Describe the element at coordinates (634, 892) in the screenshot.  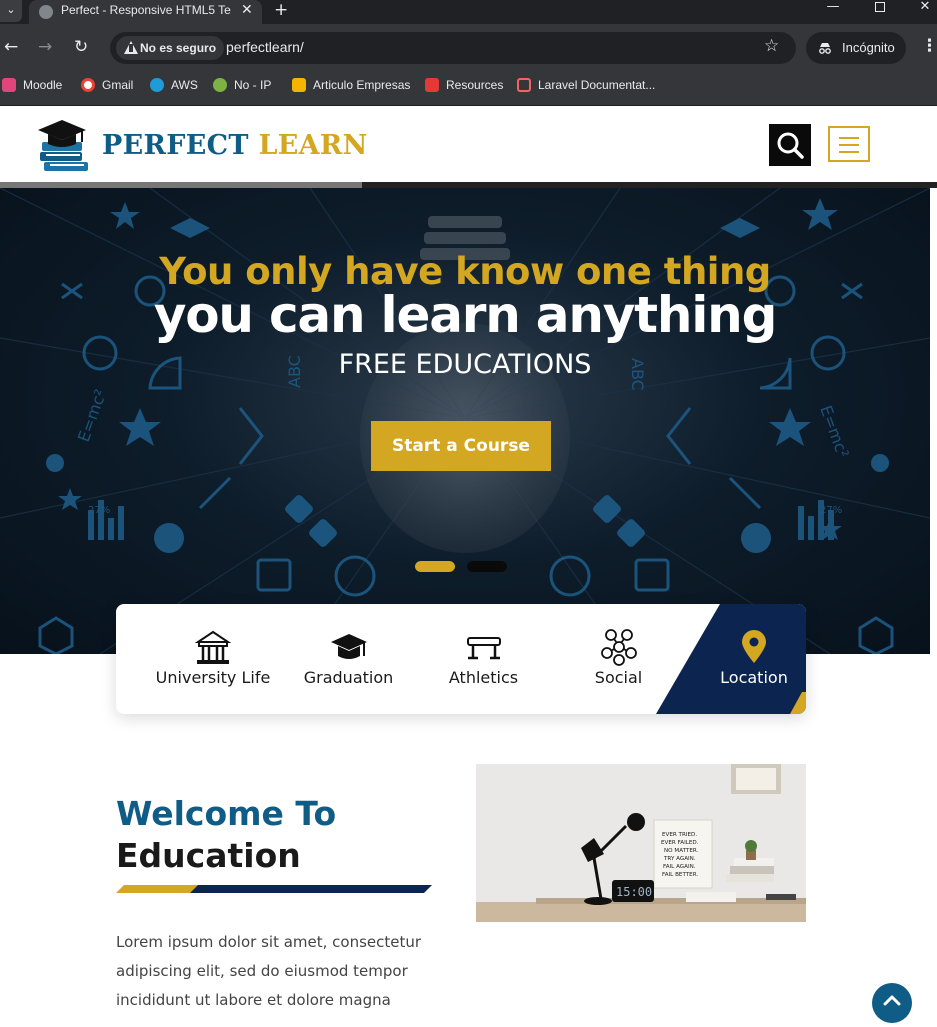
I see `desk-clock: 15:00` at that location.